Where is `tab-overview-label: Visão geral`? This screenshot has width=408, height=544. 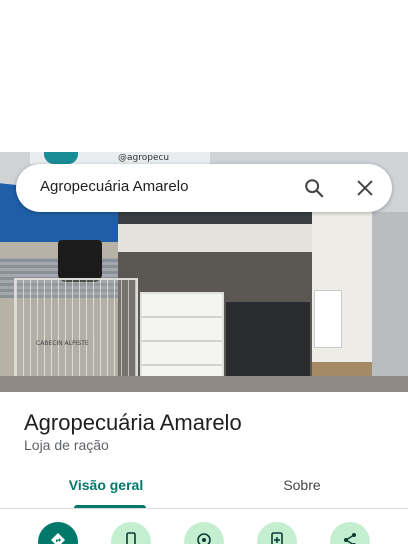 tab-overview-label: Visão geral is located at coordinates (106, 485).